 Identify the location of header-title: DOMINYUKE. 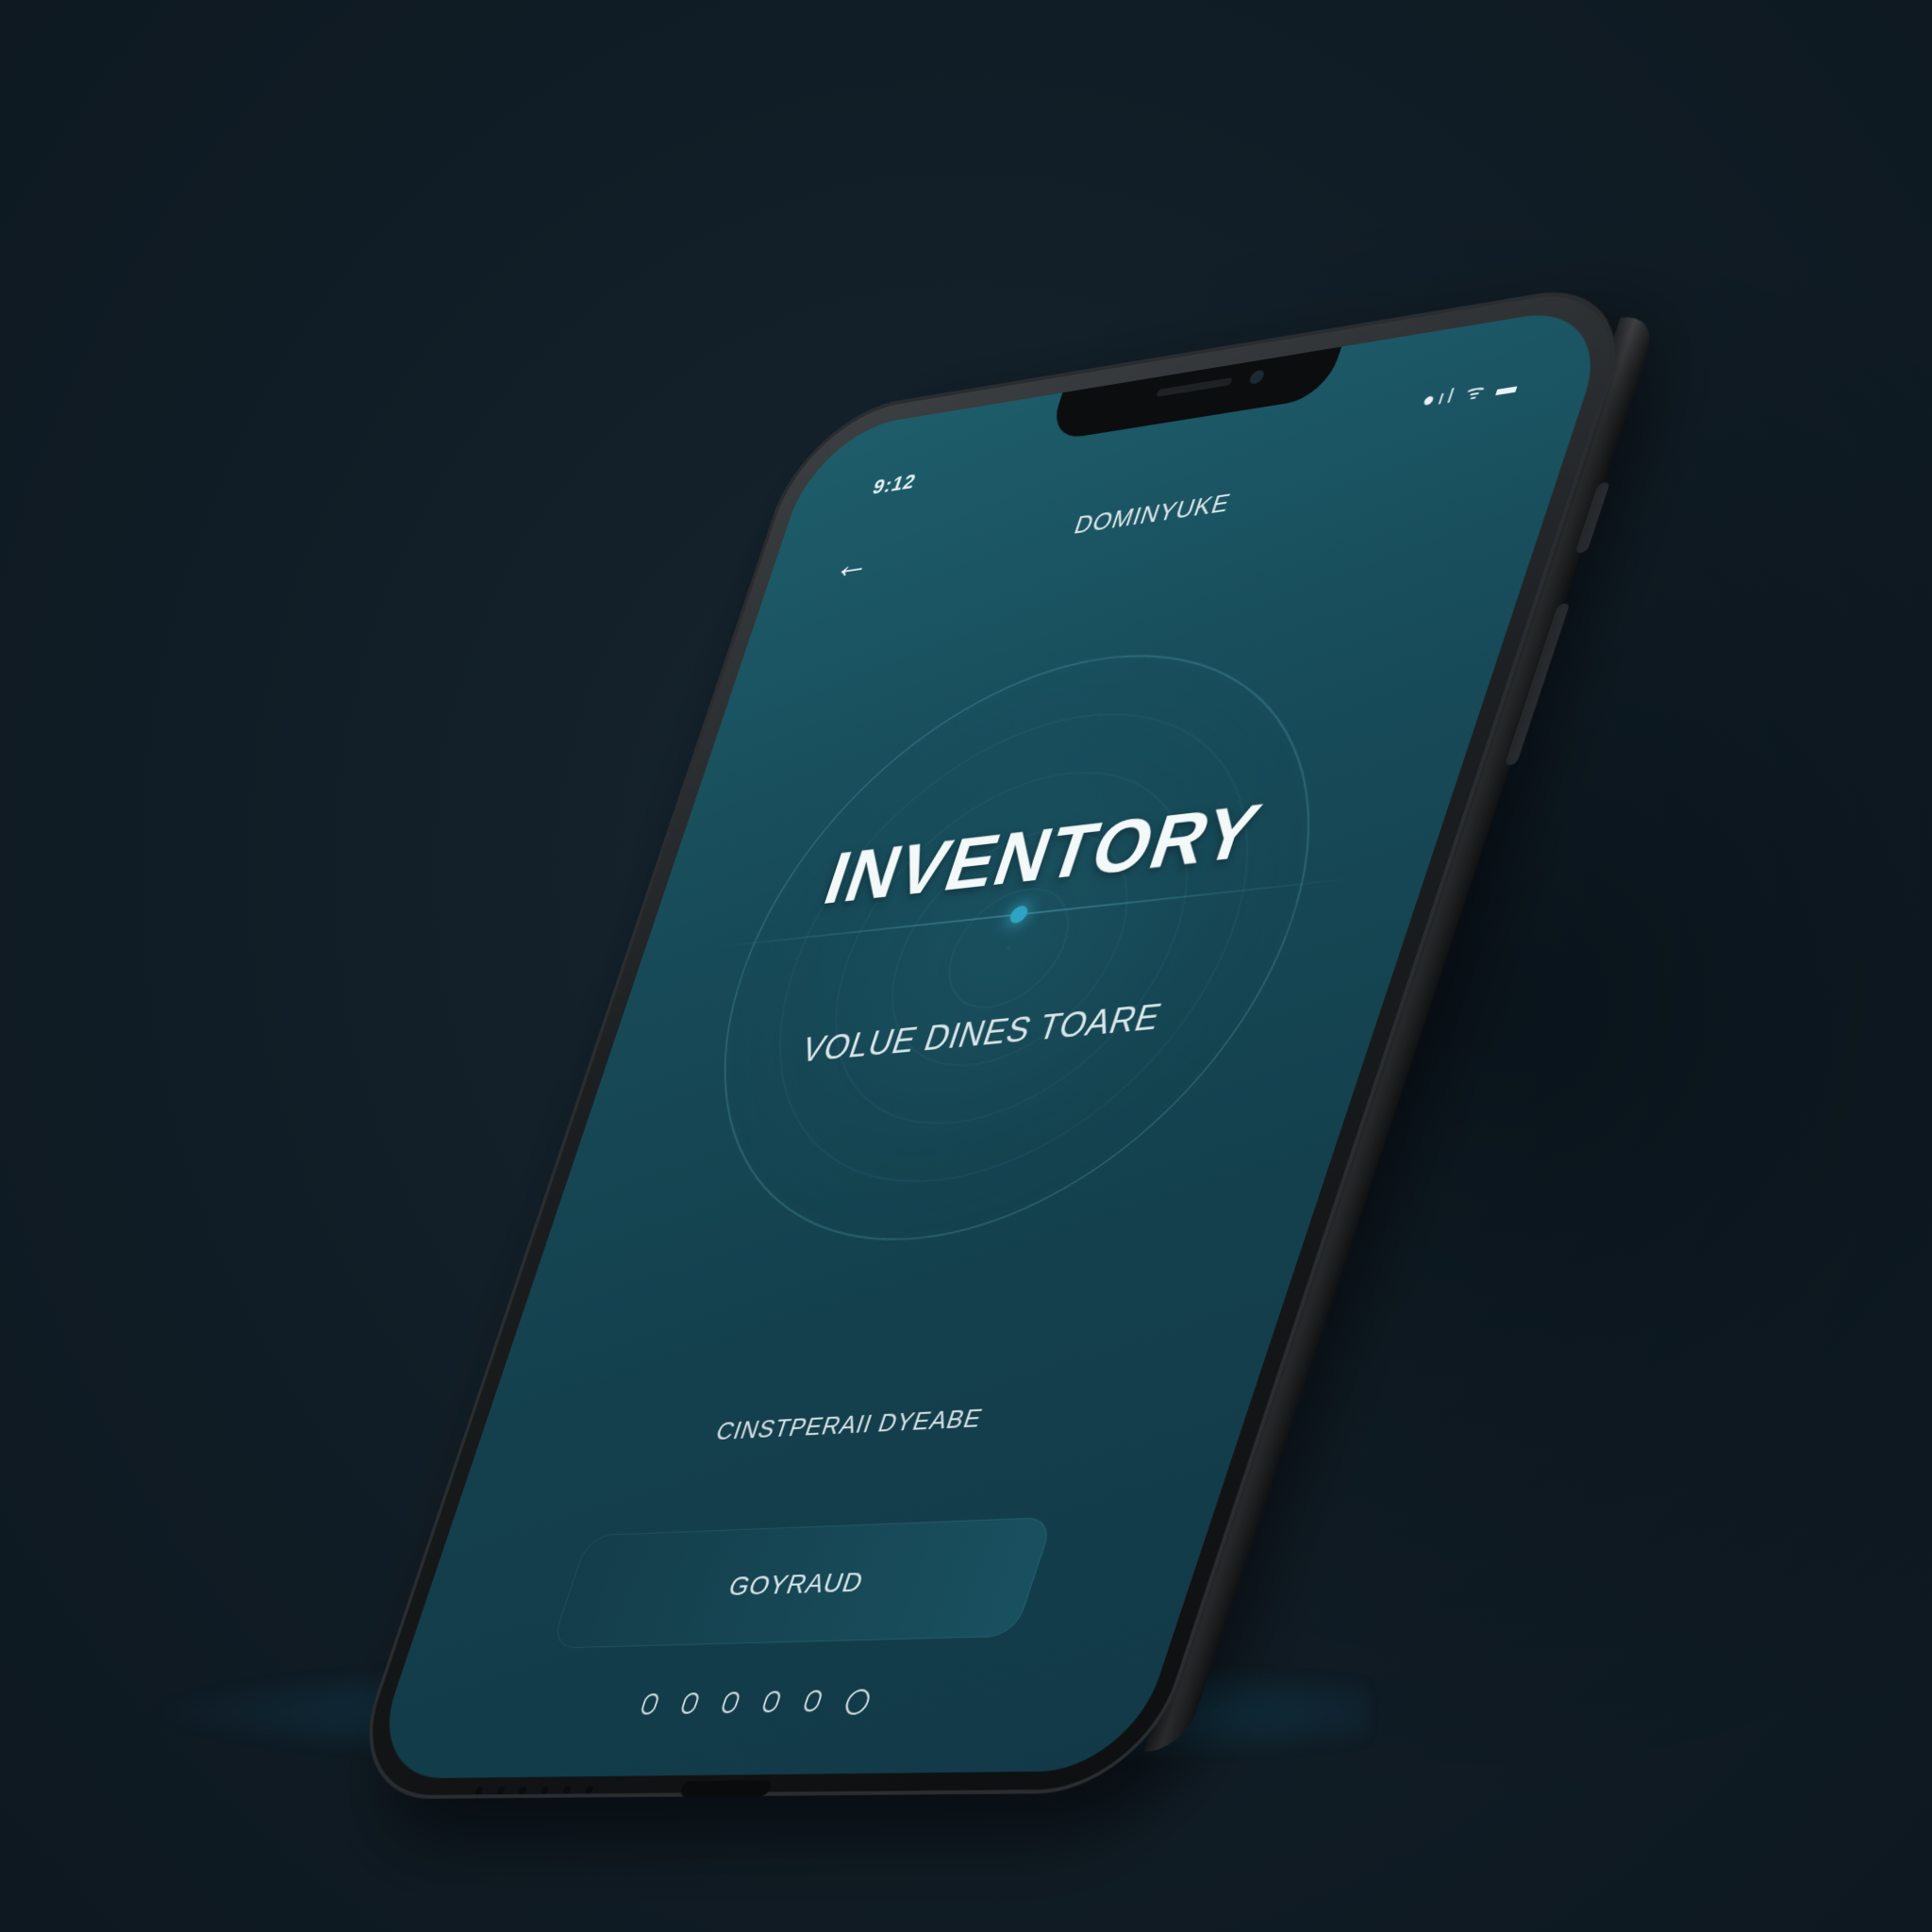
(1153, 513).